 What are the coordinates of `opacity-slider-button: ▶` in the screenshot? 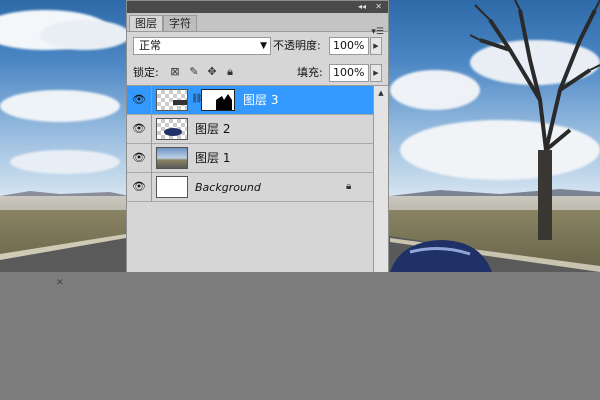 It's located at (376, 46).